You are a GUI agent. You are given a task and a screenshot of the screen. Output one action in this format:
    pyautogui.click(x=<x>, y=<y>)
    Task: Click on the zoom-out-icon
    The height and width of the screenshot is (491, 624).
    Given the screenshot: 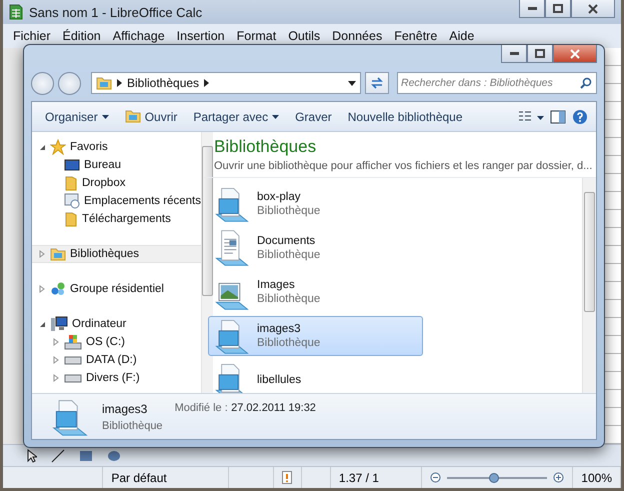 What is the action you would take?
    pyautogui.click(x=436, y=477)
    